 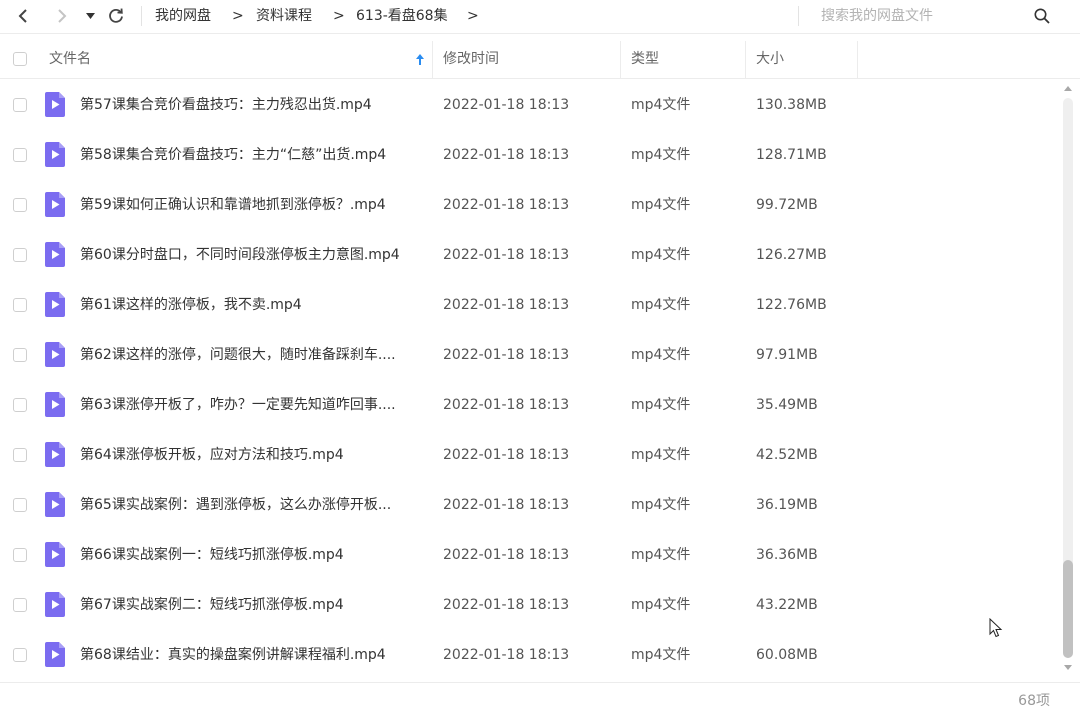 What do you see at coordinates (1068, 667) in the screenshot?
I see `scroll-down-arrow-icon` at bounding box center [1068, 667].